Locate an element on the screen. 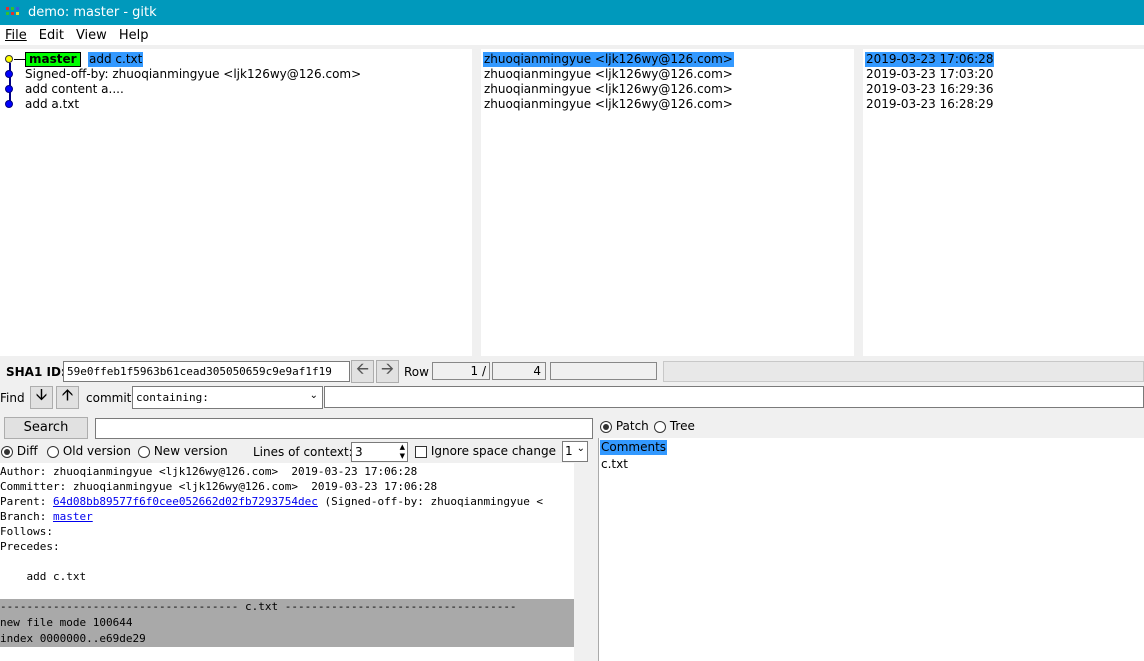 This screenshot has height=661, width=1144. back-button: 🡨 is located at coordinates (362, 371).